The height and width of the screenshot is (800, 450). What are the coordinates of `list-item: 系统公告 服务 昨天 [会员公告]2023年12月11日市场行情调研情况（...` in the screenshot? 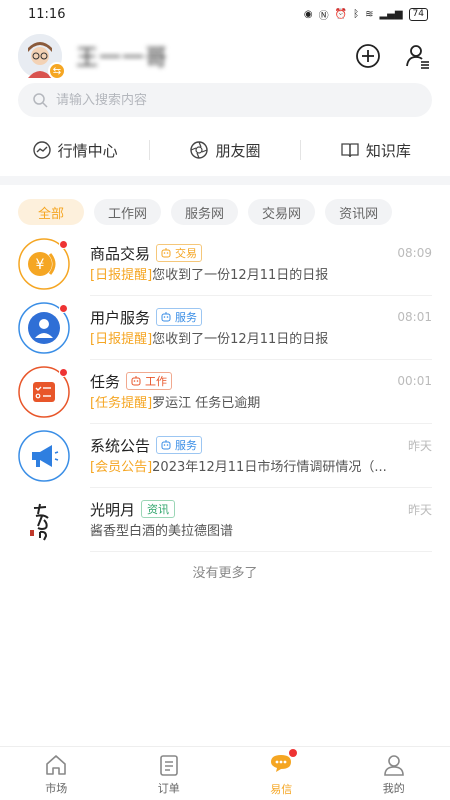 It's located at (225, 456).